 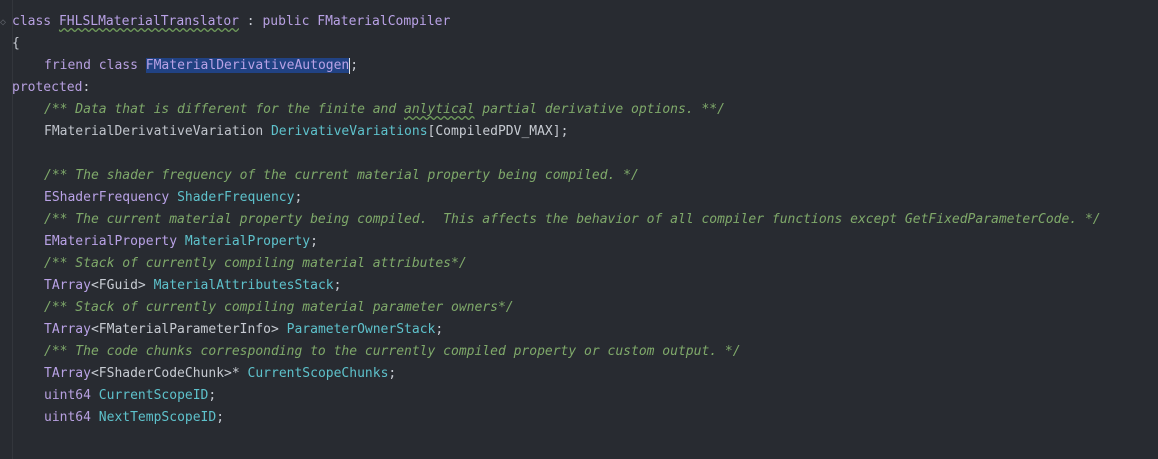 What do you see at coordinates (114, 241) in the screenshot?
I see `code-token: EMaterialProperty` at bounding box center [114, 241].